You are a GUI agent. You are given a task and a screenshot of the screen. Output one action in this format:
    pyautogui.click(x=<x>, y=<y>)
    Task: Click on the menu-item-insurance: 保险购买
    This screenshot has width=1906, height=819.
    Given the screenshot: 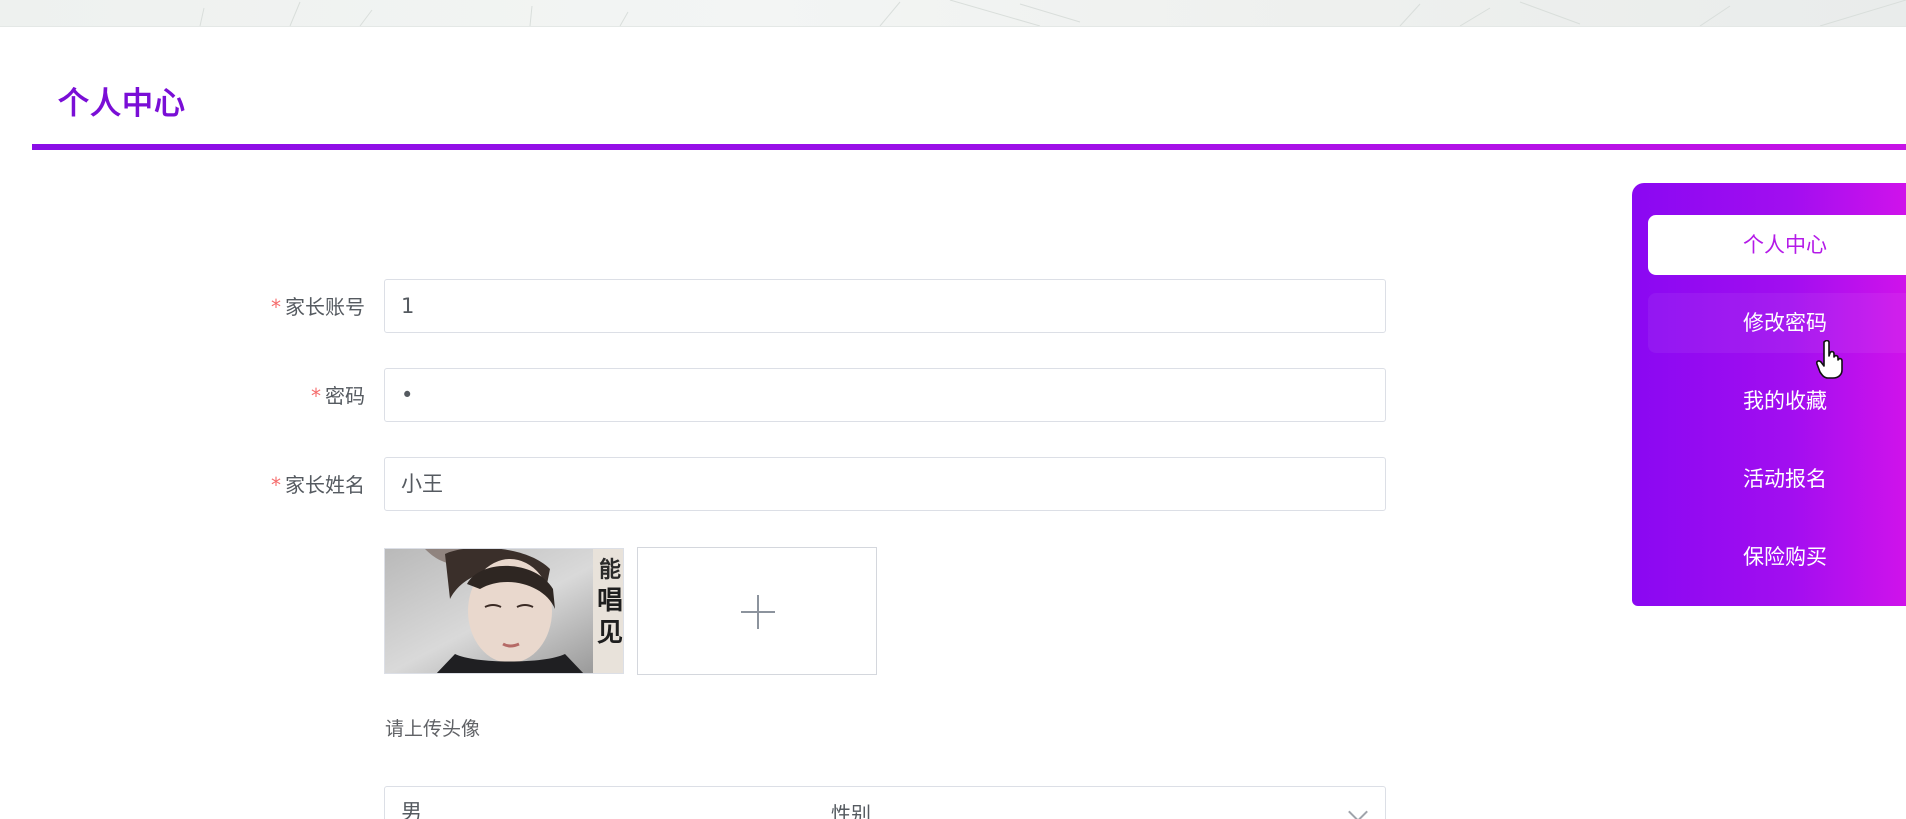 What is the action you would take?
    pyautogui.click(x=1777, y=557)
    